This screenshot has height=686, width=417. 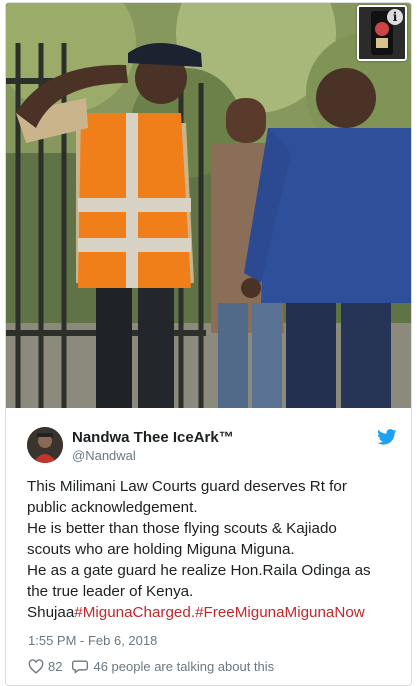 I want to click on tweet-actions: 82 46 people are talking about this, so click(x=151, y=666).